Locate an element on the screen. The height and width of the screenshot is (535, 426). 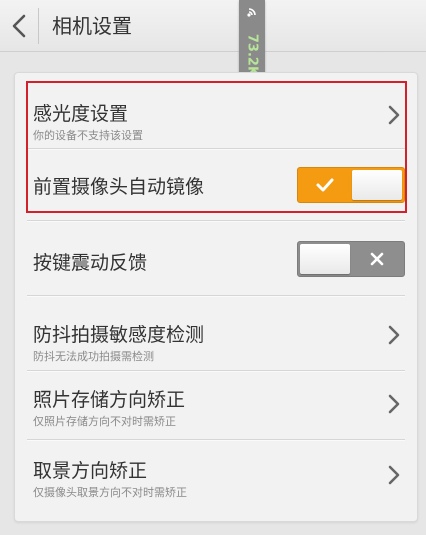
setting-subtitle: 防抖无法成功拍摄需检测 is located at coordinates (93, 356).